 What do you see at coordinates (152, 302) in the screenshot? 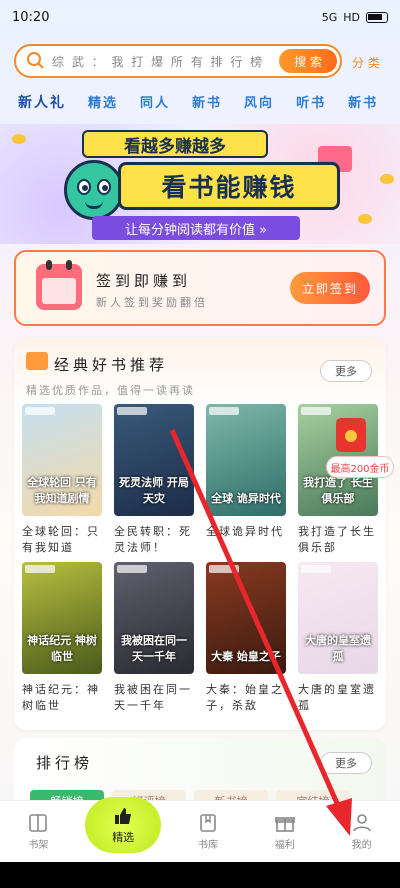
I see `checkin-subtitle: 新人签到奖励翻倍` at bounding box center [152, 302].